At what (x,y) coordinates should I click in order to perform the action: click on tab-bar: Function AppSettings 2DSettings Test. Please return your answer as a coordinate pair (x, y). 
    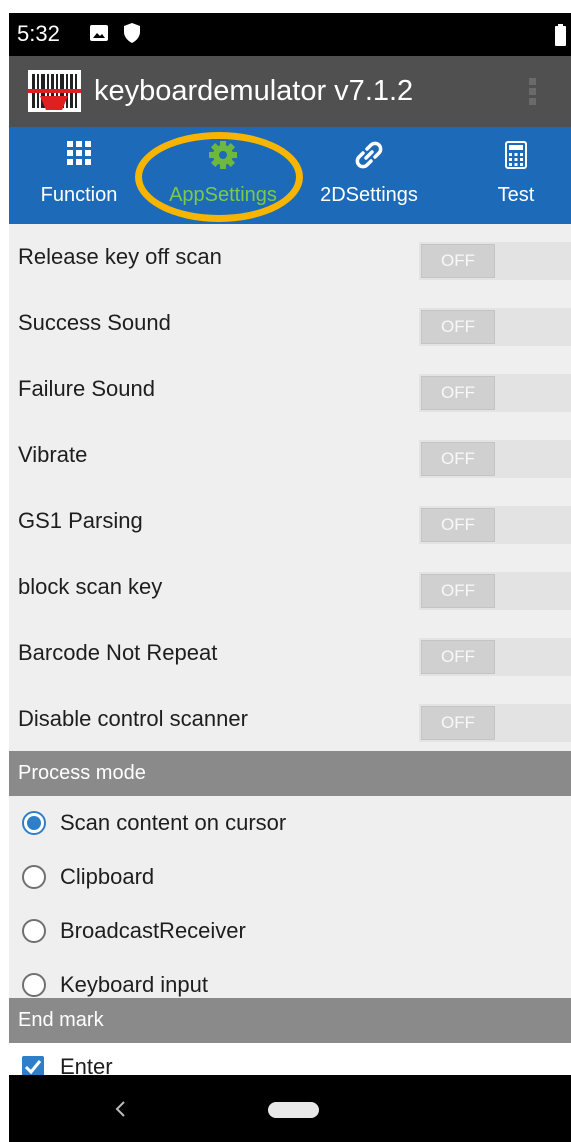
    Looking at the image, I should click on (290, 175).